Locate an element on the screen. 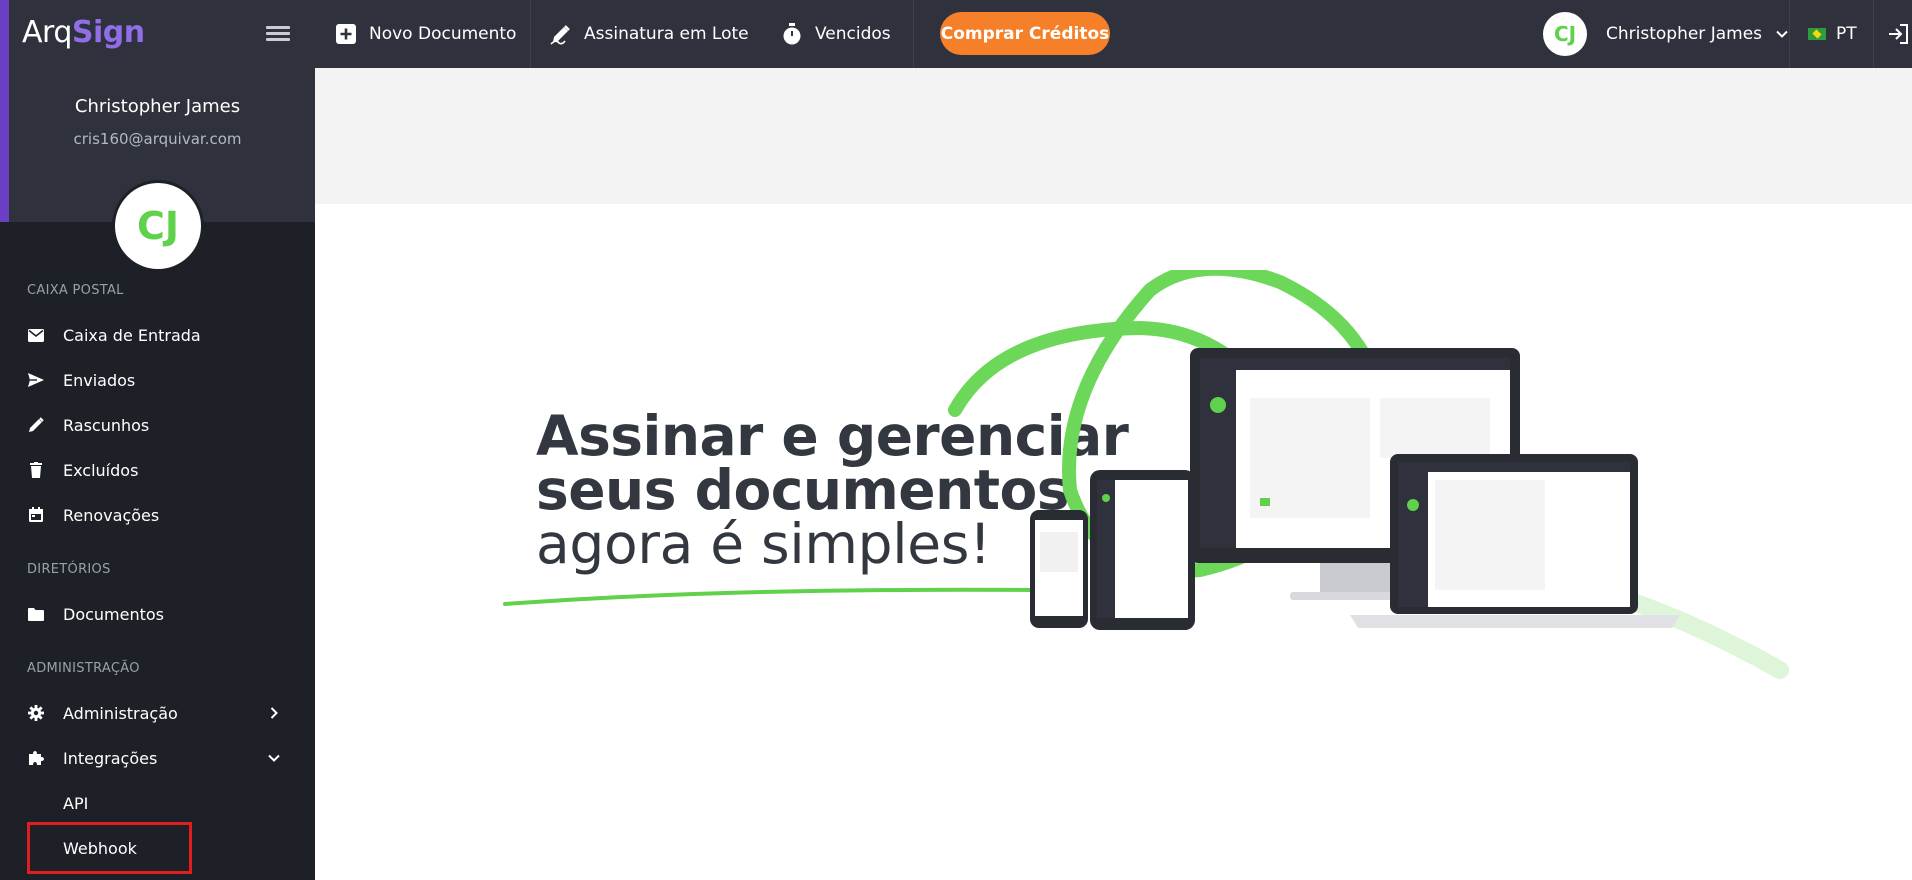 The image size is (1912, 880). sidebar-subitem-webhook: Webhook is located at coordinates (157, 848).